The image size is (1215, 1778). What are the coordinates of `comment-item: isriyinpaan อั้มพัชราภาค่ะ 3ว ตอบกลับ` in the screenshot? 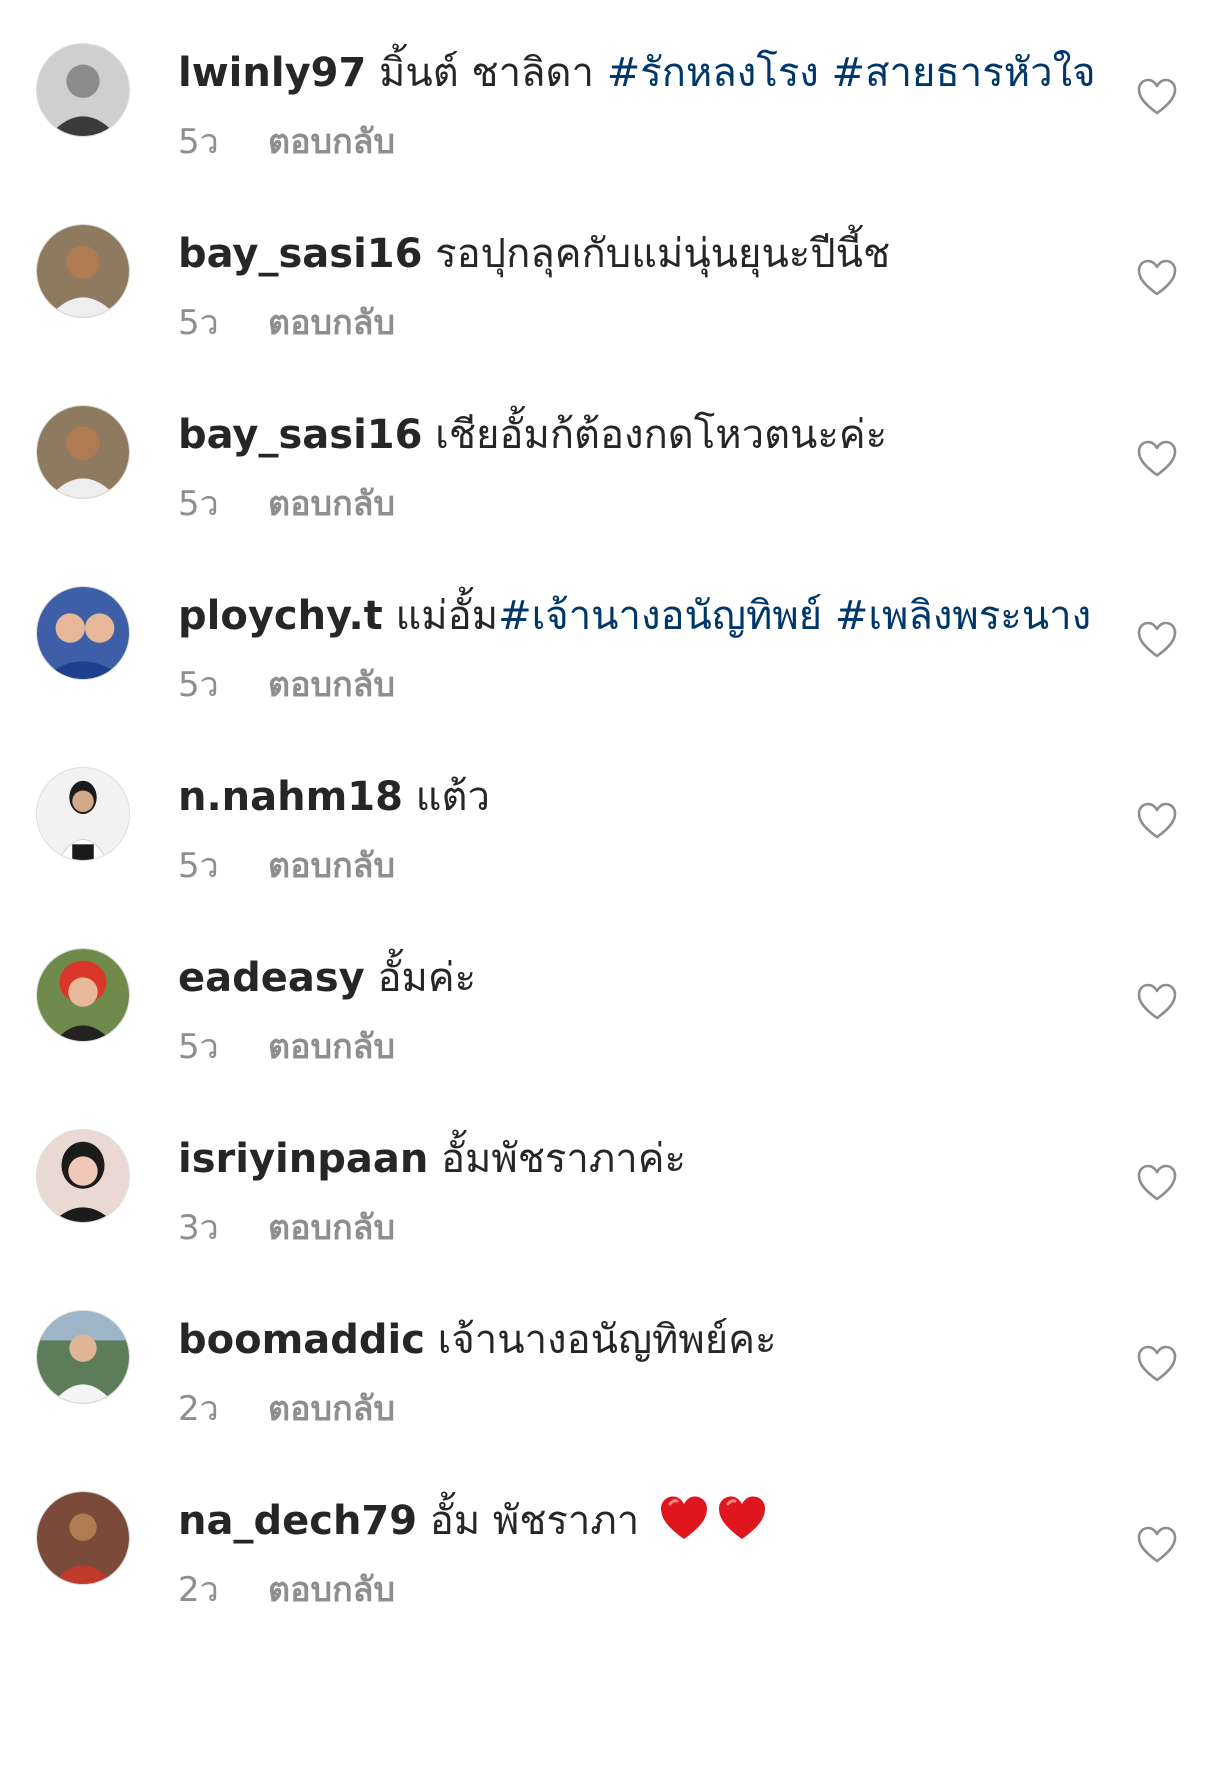 It's located at (607, 1188).